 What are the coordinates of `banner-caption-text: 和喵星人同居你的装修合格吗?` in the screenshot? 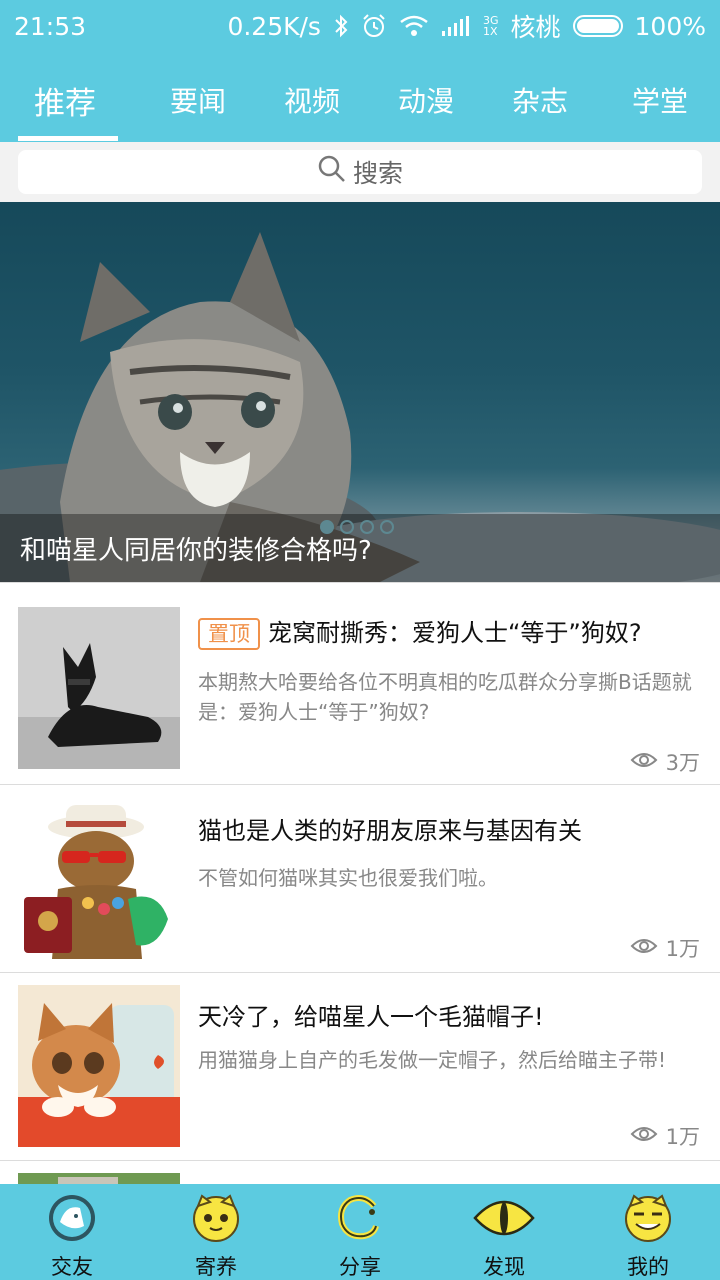 It's located at (196, 550).